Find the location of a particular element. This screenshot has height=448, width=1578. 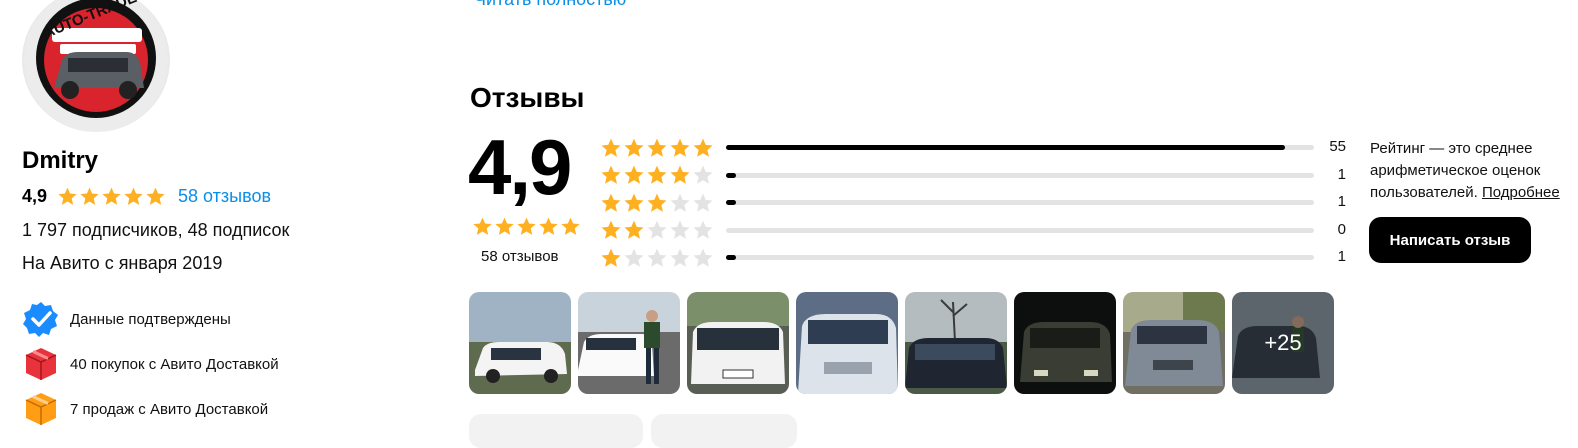

badge-purchases-text: 40 покупок с Авито Доставкой is located at coordinates (174, 364).